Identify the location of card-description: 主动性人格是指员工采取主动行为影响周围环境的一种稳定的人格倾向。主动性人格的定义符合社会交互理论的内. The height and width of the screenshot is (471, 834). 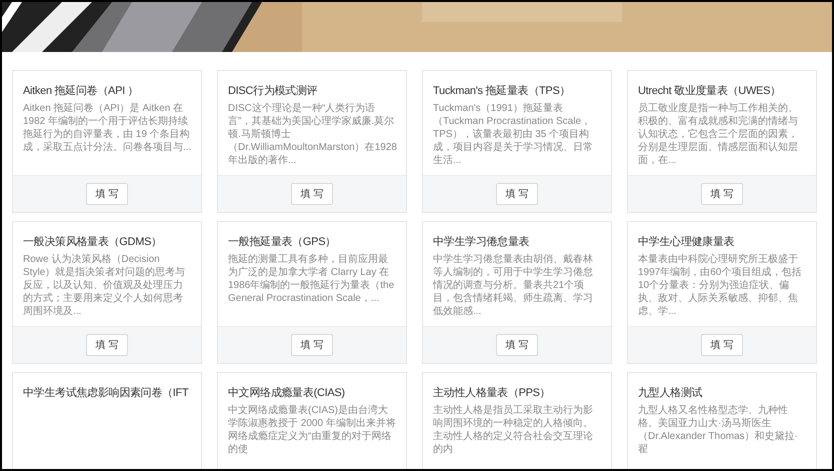
(513, 430).